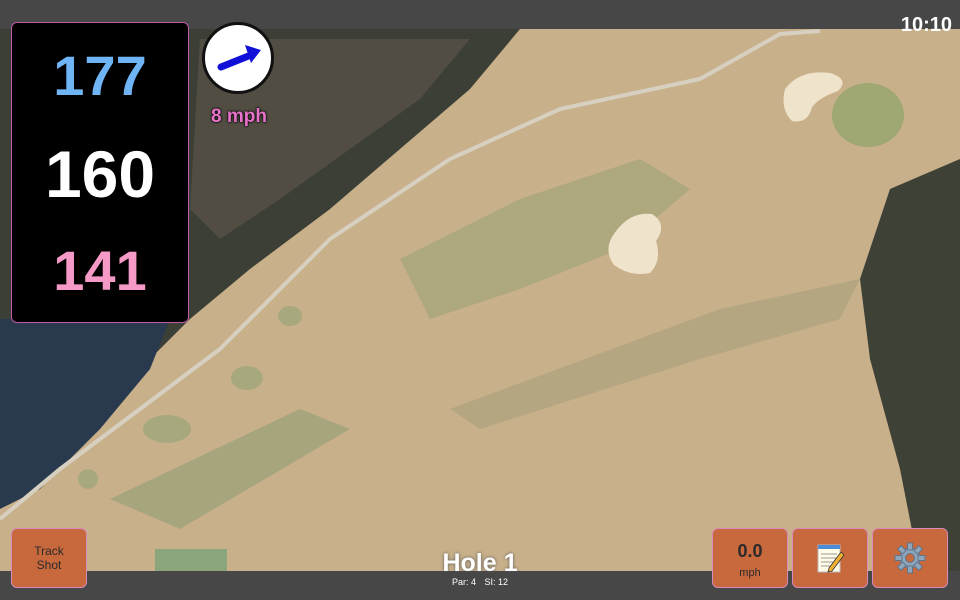 The height and width of the screenshot is (600, 960). I want to click on notes-button, so click(830, 558).